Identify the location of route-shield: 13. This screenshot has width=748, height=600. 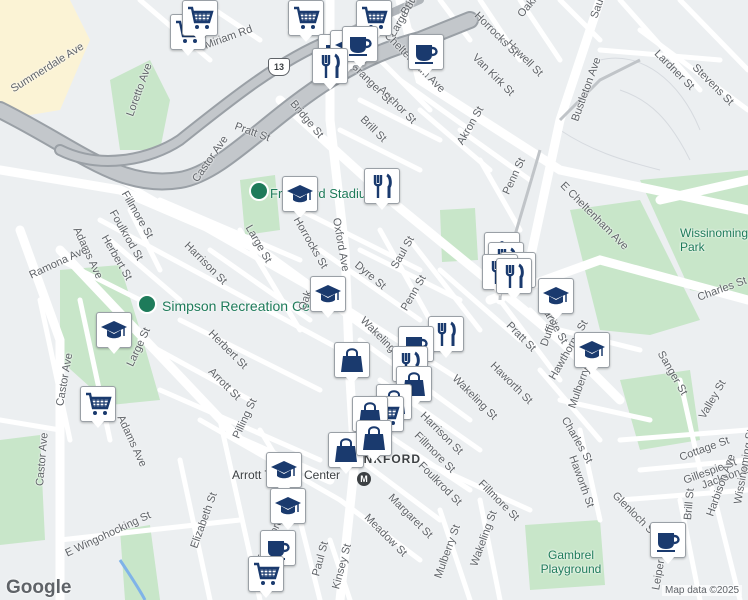
(279, 67).